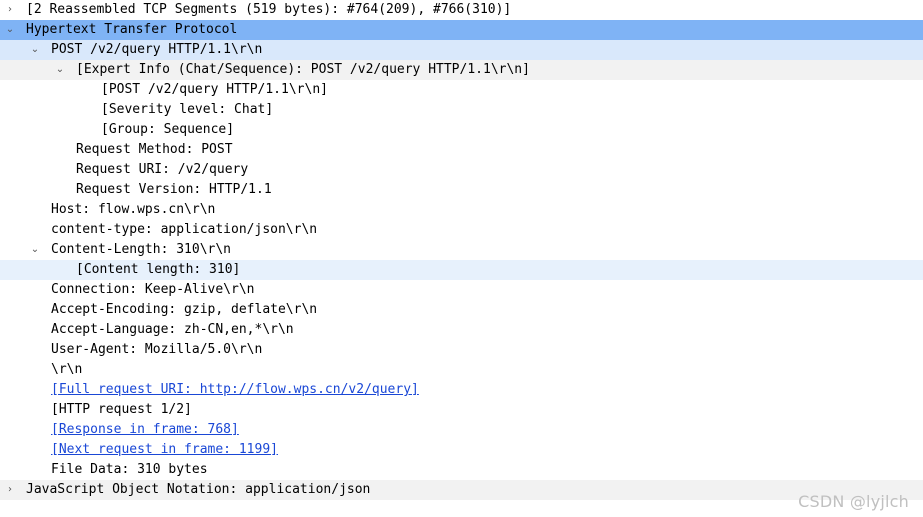 The width and height of the screenshot is (923, 517). I want to click on tree-row: ⌄ Content-Length: 310\r\n, so click(461, 250).